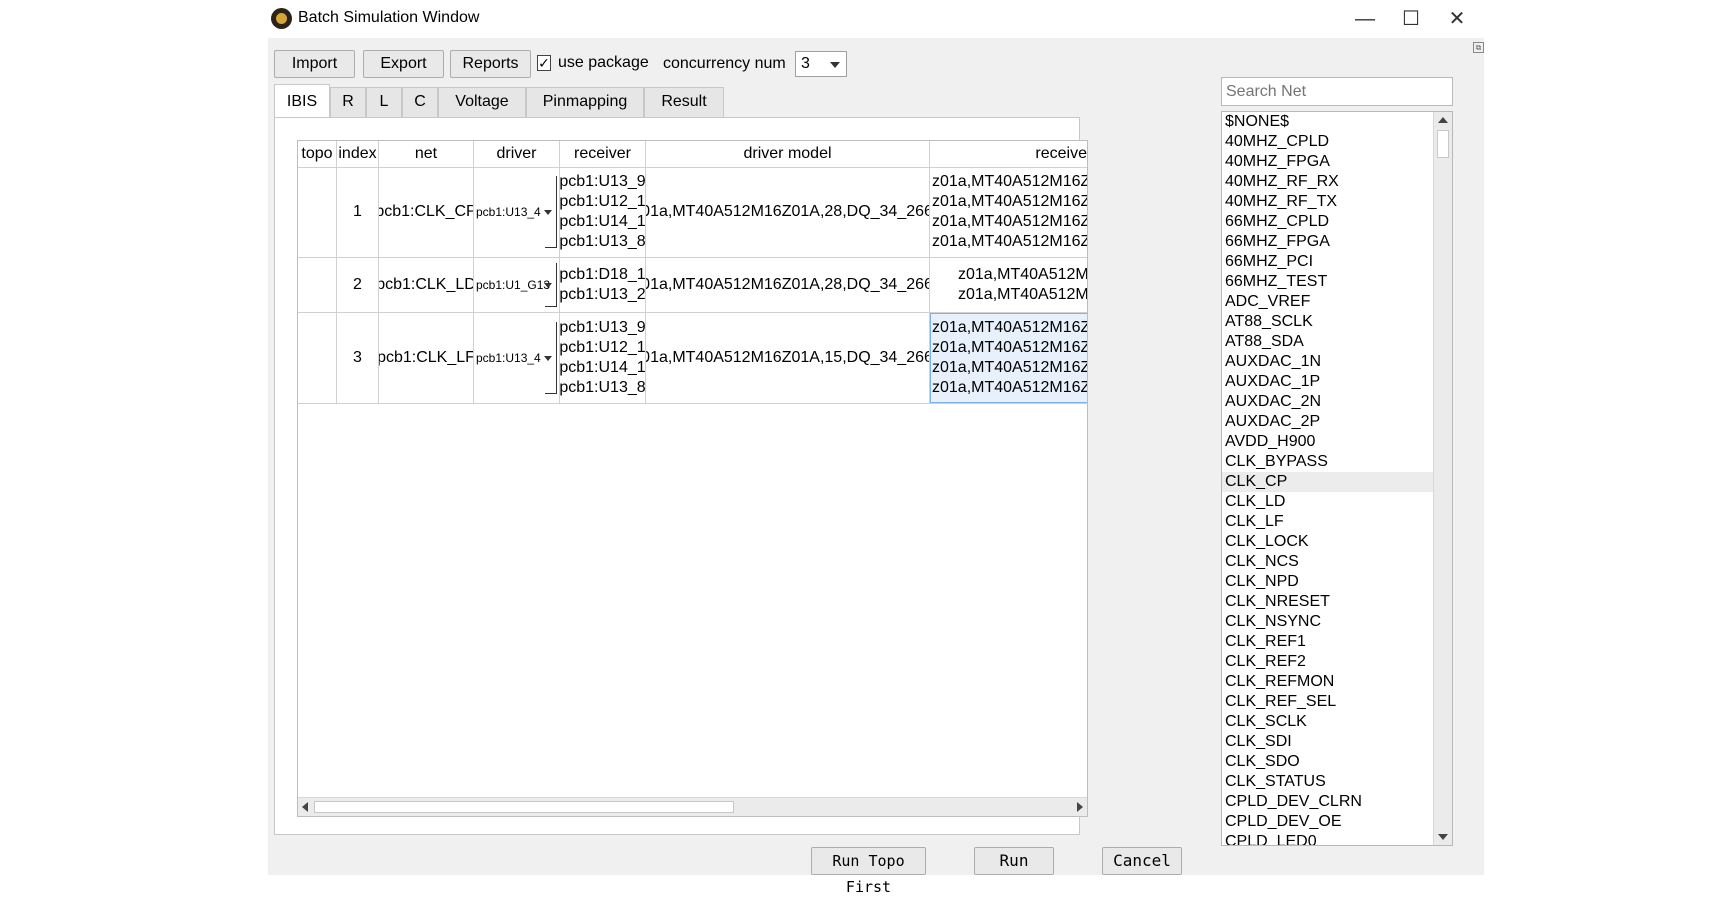 The image size is (1736, 900). What do you see at coordinates (1329, 682) in the screenshot?
I see `net-list-item: CLK_REFMON` at bounding box center [1329, 682].